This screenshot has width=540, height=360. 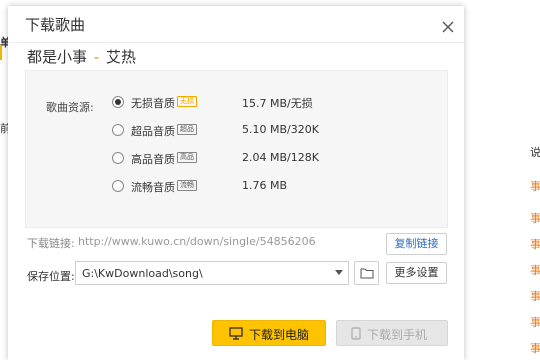 What do you see at coordinates (153, 159) in the screenshot?
I see `quality-label: 高品音质` at bounding box center [153, 159].